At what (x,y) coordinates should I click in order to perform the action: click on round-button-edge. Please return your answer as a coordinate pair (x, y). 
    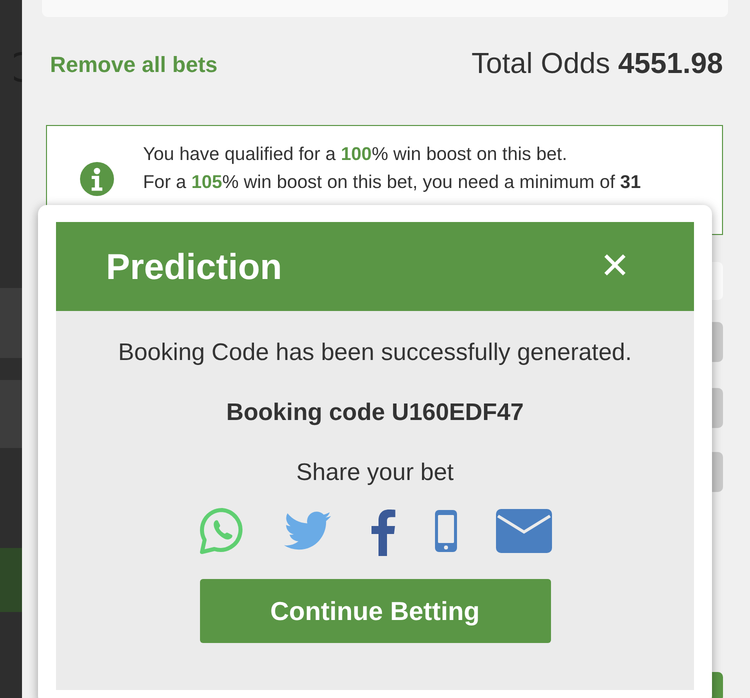
    Looking at the image, I should click on (18, 67).